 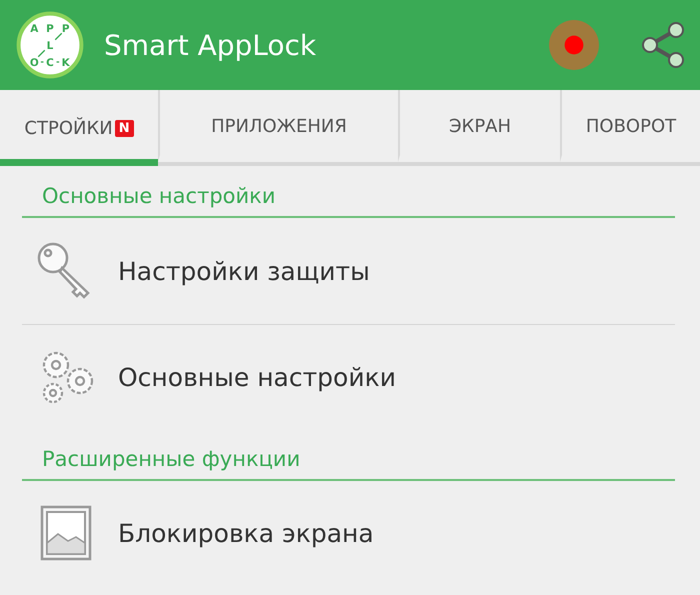 I want to click on app-logo: A P P L O C K, so click(x=50, y=45).